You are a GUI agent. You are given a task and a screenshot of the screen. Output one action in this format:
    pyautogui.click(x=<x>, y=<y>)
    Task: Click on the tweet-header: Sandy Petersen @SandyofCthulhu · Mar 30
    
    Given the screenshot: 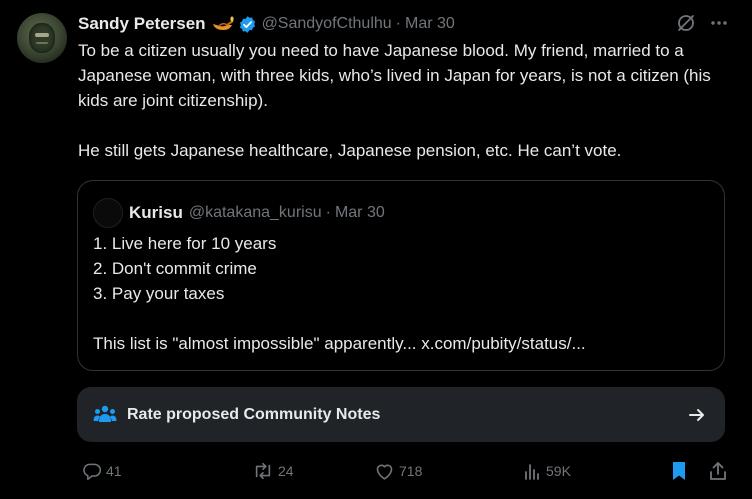 What is the action you would take?
    pyautogui.click(x=266, y=24)
    